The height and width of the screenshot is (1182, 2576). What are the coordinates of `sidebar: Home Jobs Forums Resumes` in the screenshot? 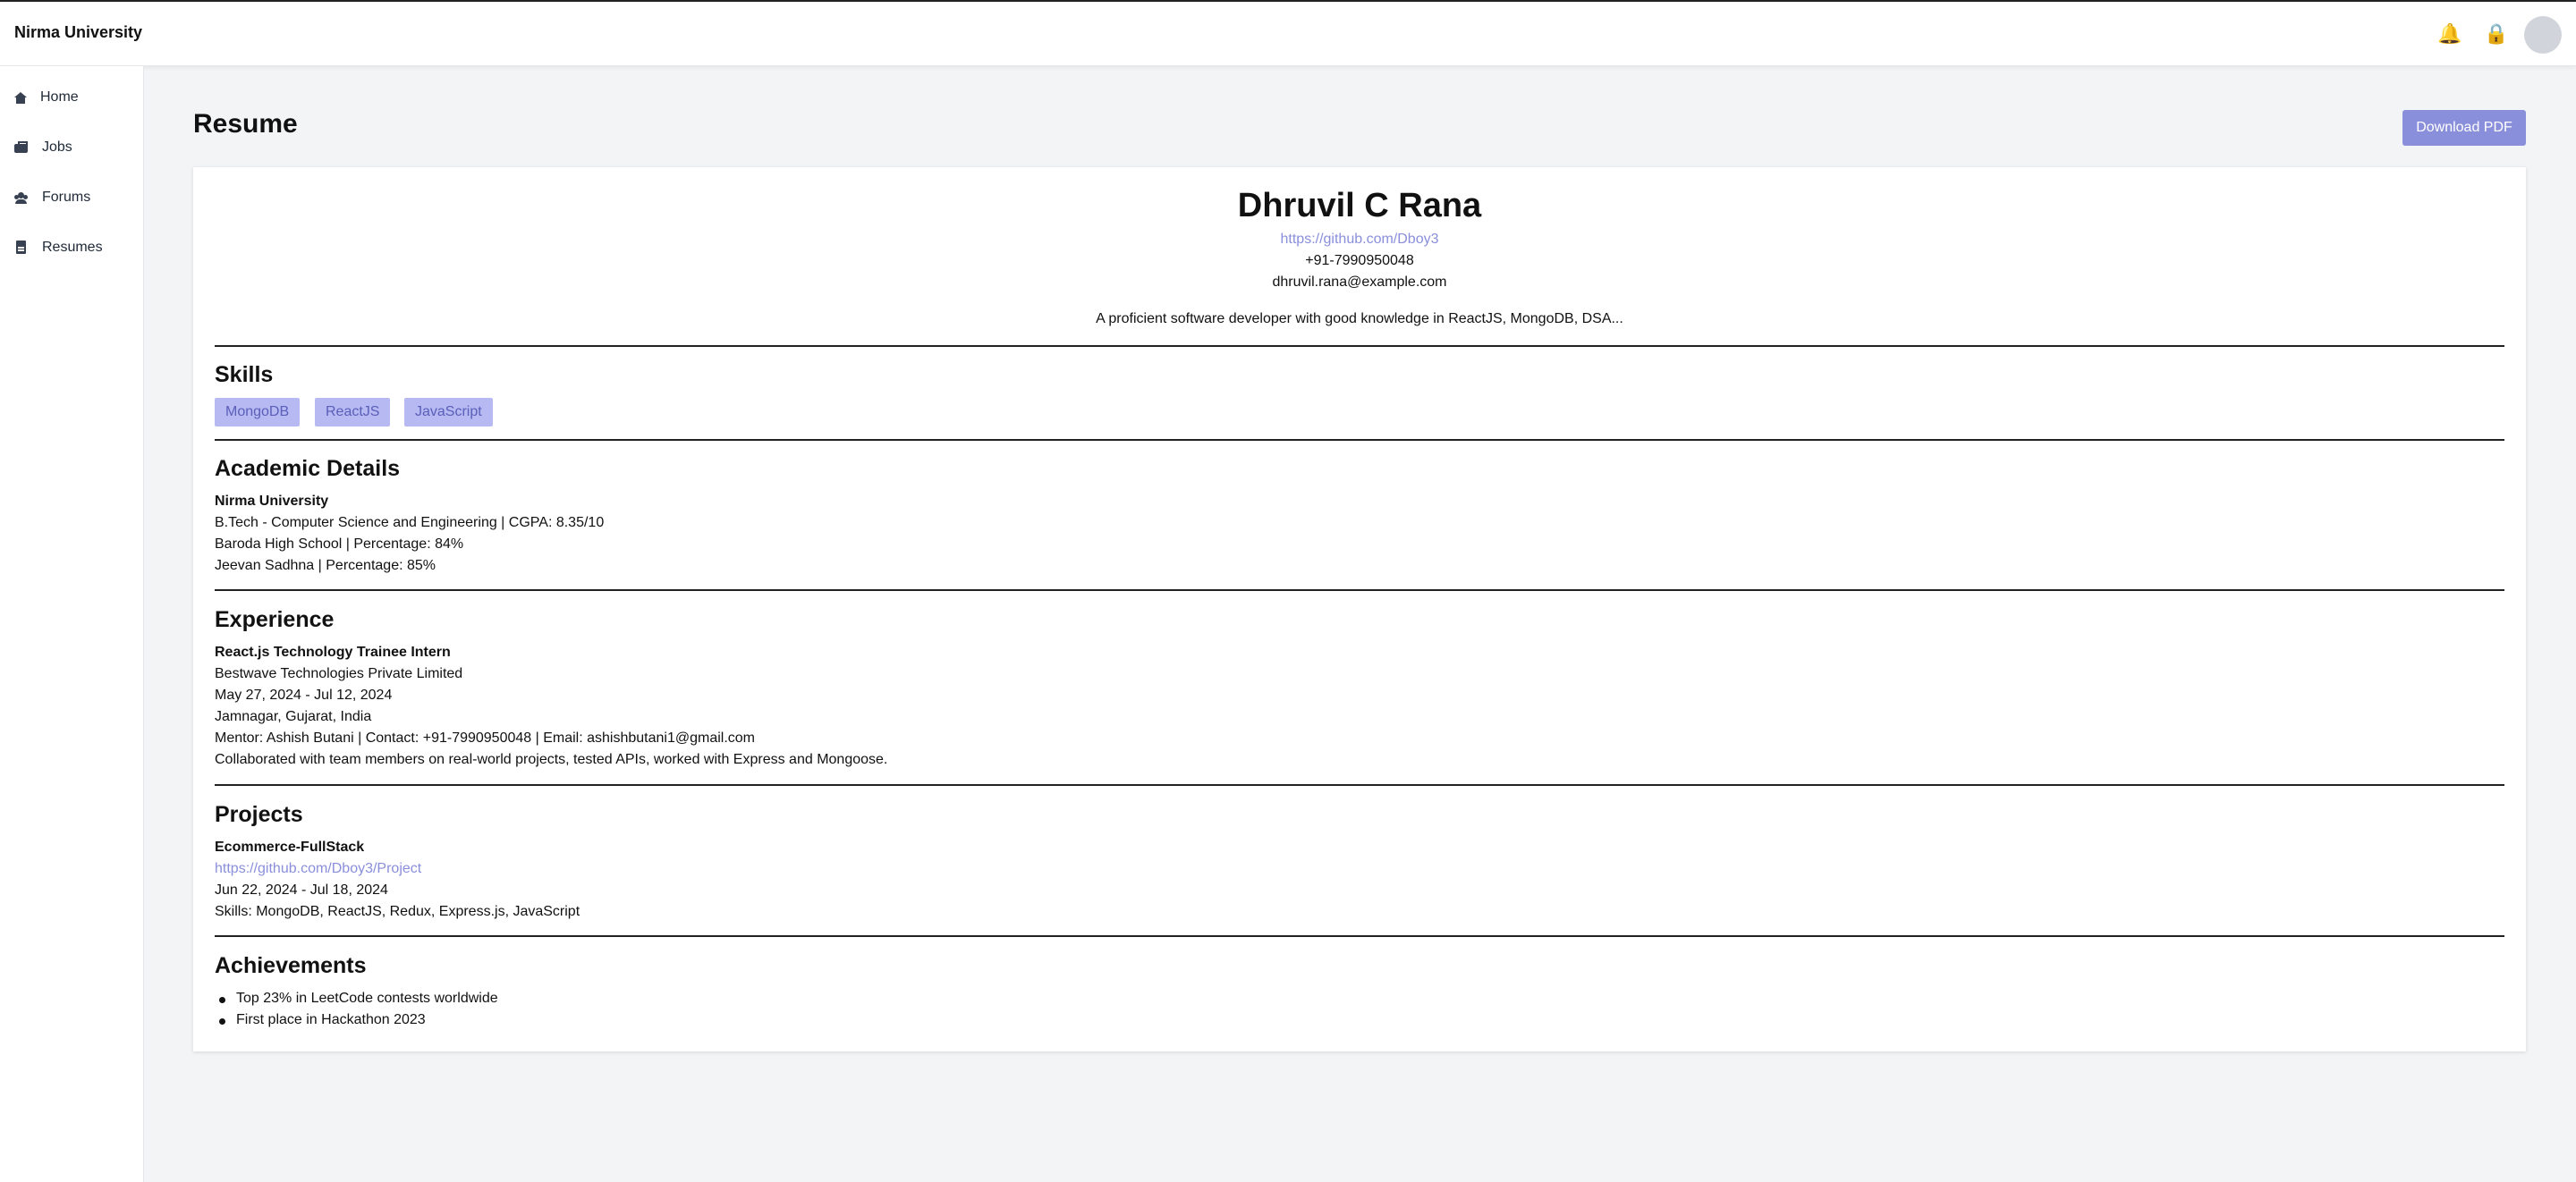 It's located at (72, 624).